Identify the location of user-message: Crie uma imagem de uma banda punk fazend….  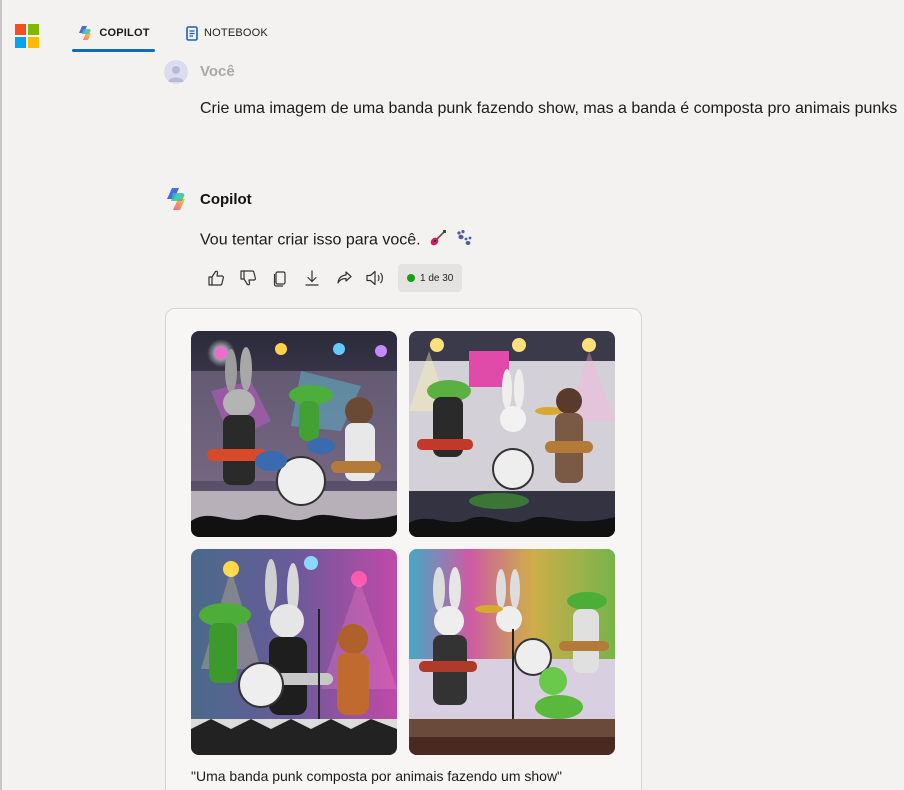
(549, 108).